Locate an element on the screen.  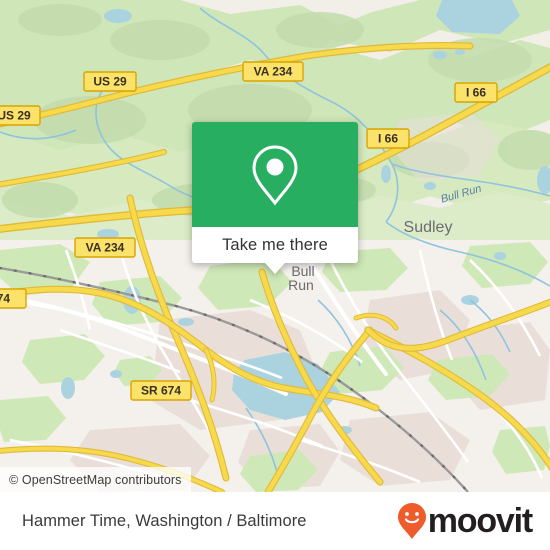
osm-attribution: © OpenStreetMap contributors is located at coordinates (95, 479).